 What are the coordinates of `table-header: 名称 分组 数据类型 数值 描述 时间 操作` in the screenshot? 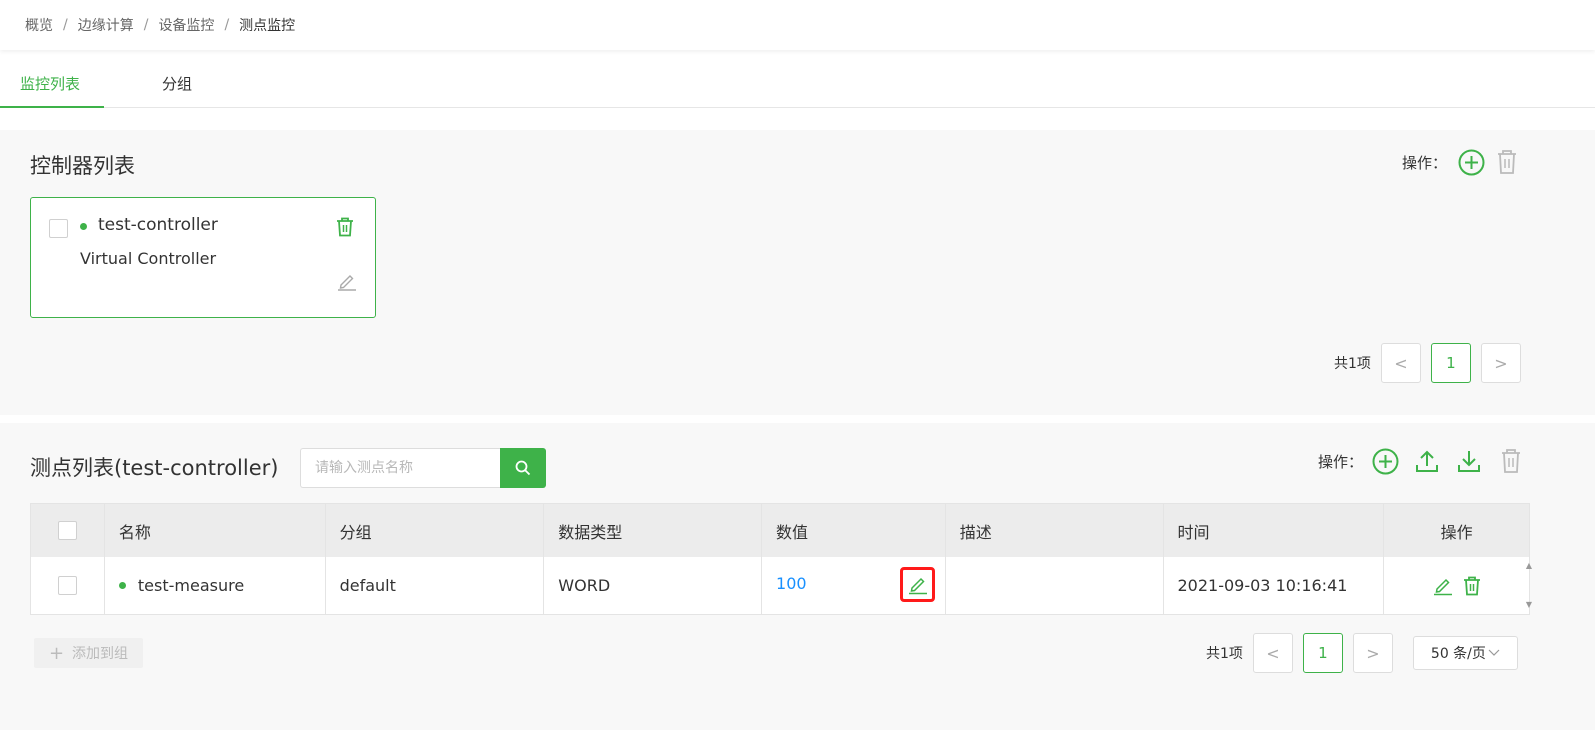 It's located at (780, 530).